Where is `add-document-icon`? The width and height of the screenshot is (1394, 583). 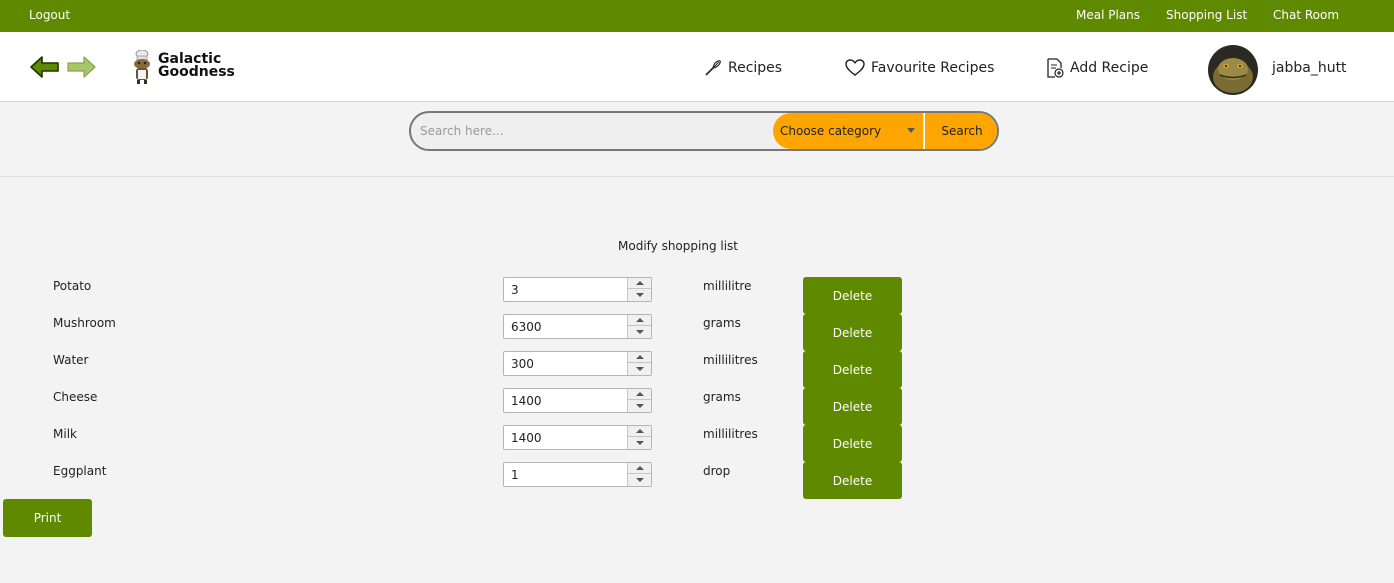 add-document-icon is located at coordinates (1055, 68).